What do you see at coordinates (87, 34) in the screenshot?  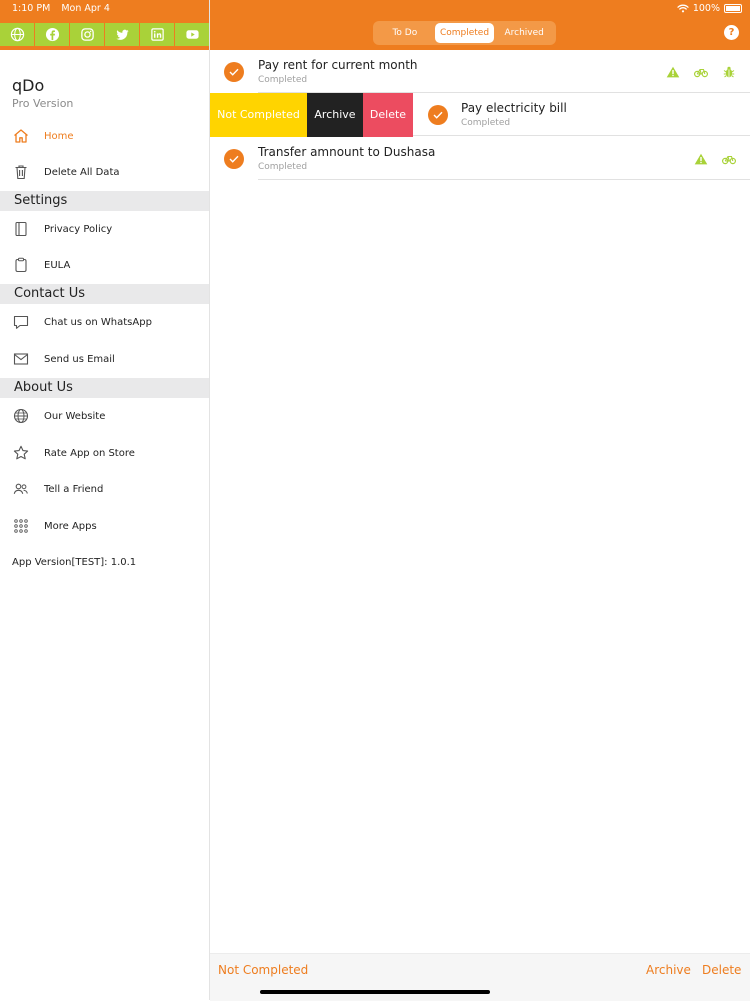 I see `instagram-icon` at bounding box center [87, 34].